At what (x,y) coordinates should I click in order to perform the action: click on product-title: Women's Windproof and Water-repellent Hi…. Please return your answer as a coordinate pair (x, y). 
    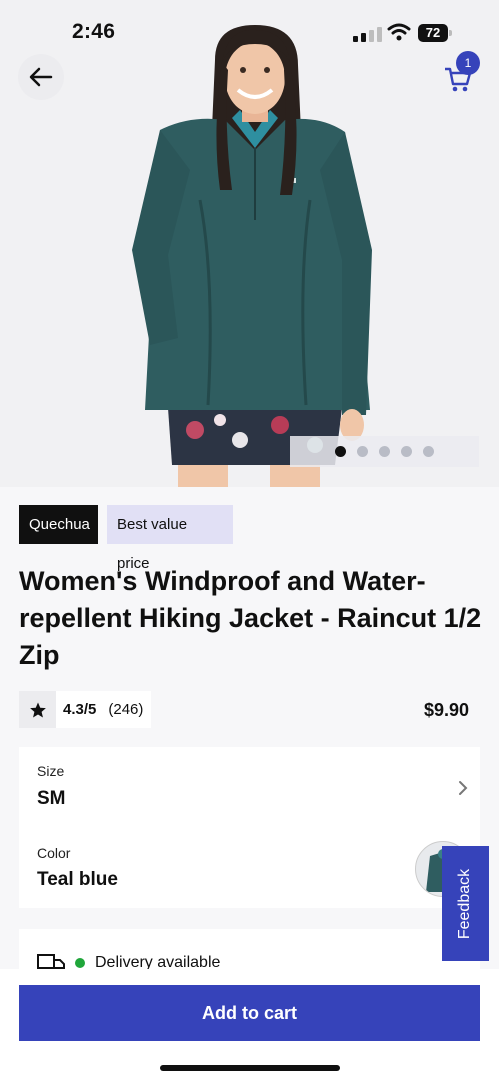
    Looking at the image, I should click on (250, 618).